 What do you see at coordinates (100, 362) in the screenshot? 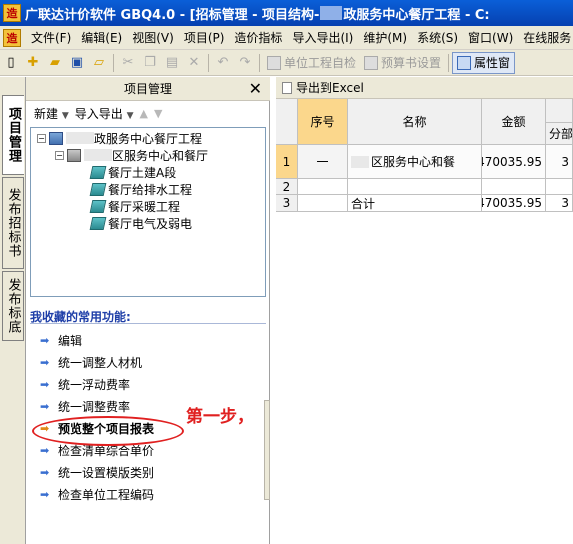
I see `fav-adjust-materials-label: 统一调整人材机` at bounding box center [100, 362].